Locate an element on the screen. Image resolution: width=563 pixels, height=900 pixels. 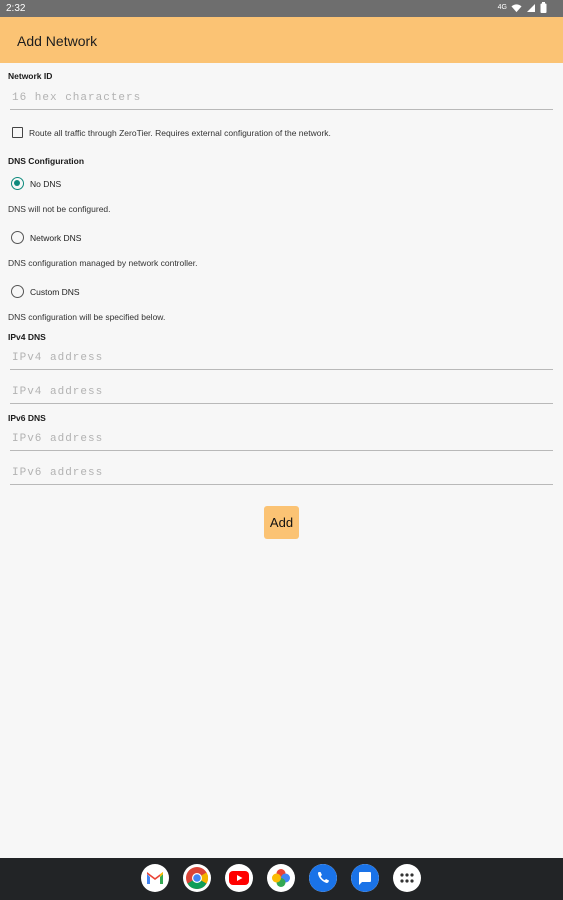
ipv6-dns-label: IPv6 DNS is located at coordinates (27, 418).